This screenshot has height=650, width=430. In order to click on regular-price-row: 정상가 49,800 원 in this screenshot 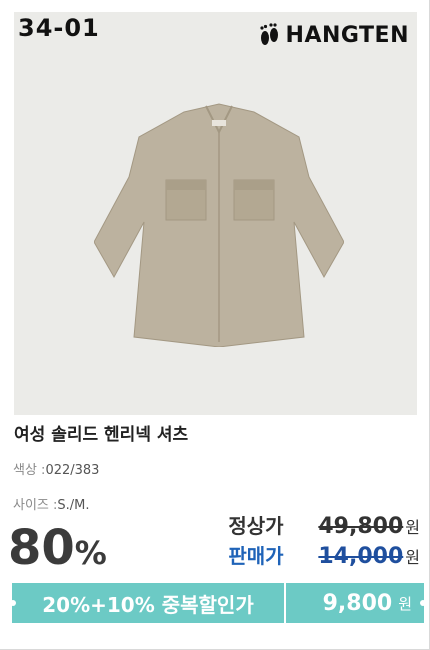, I will do `click(324, 524)`.